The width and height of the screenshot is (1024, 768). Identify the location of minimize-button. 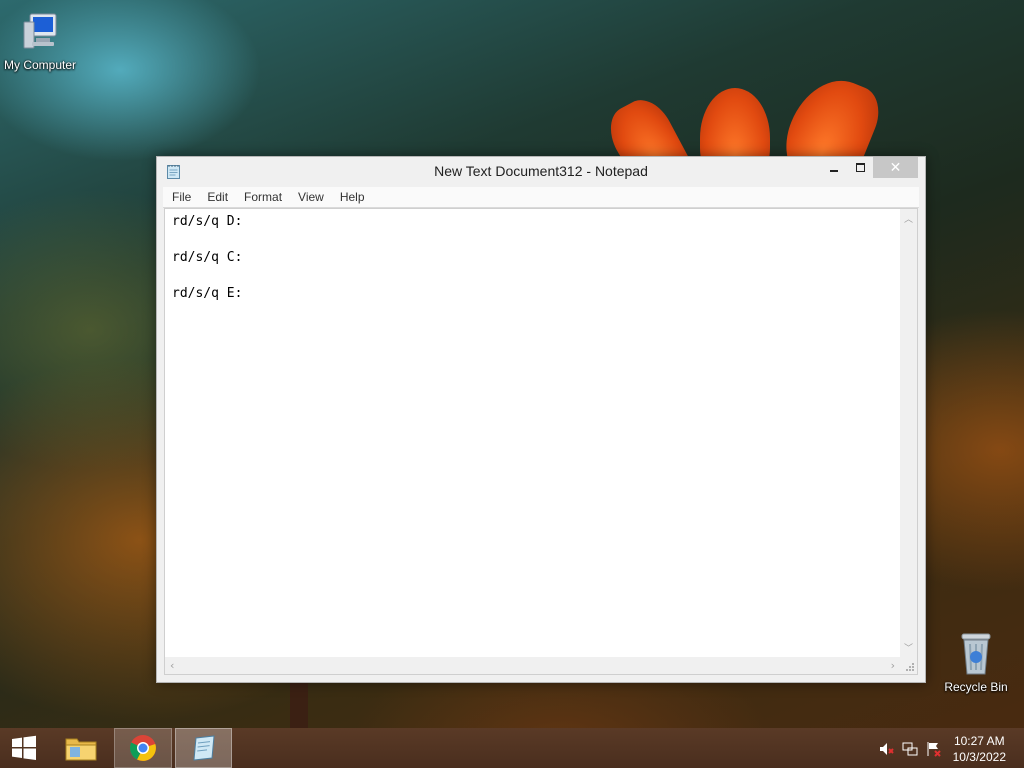
(834, 167).